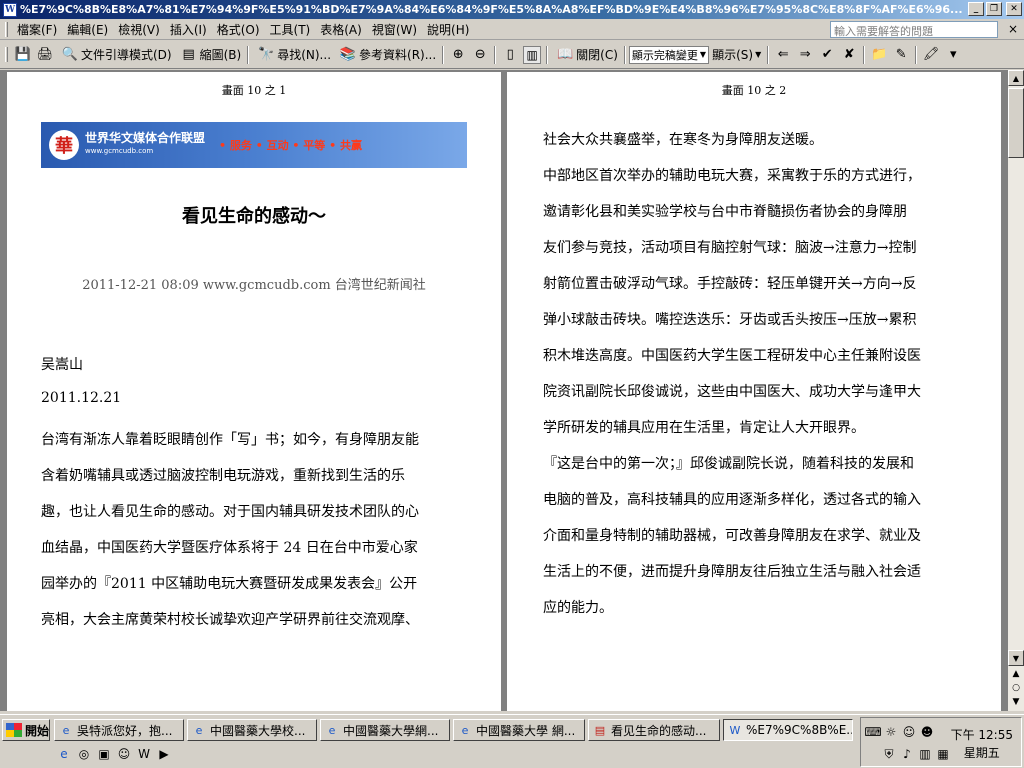  Describe the element at coordinates (84, 754) in the screenshot. I see `outlook-icon: ◎` at that location.